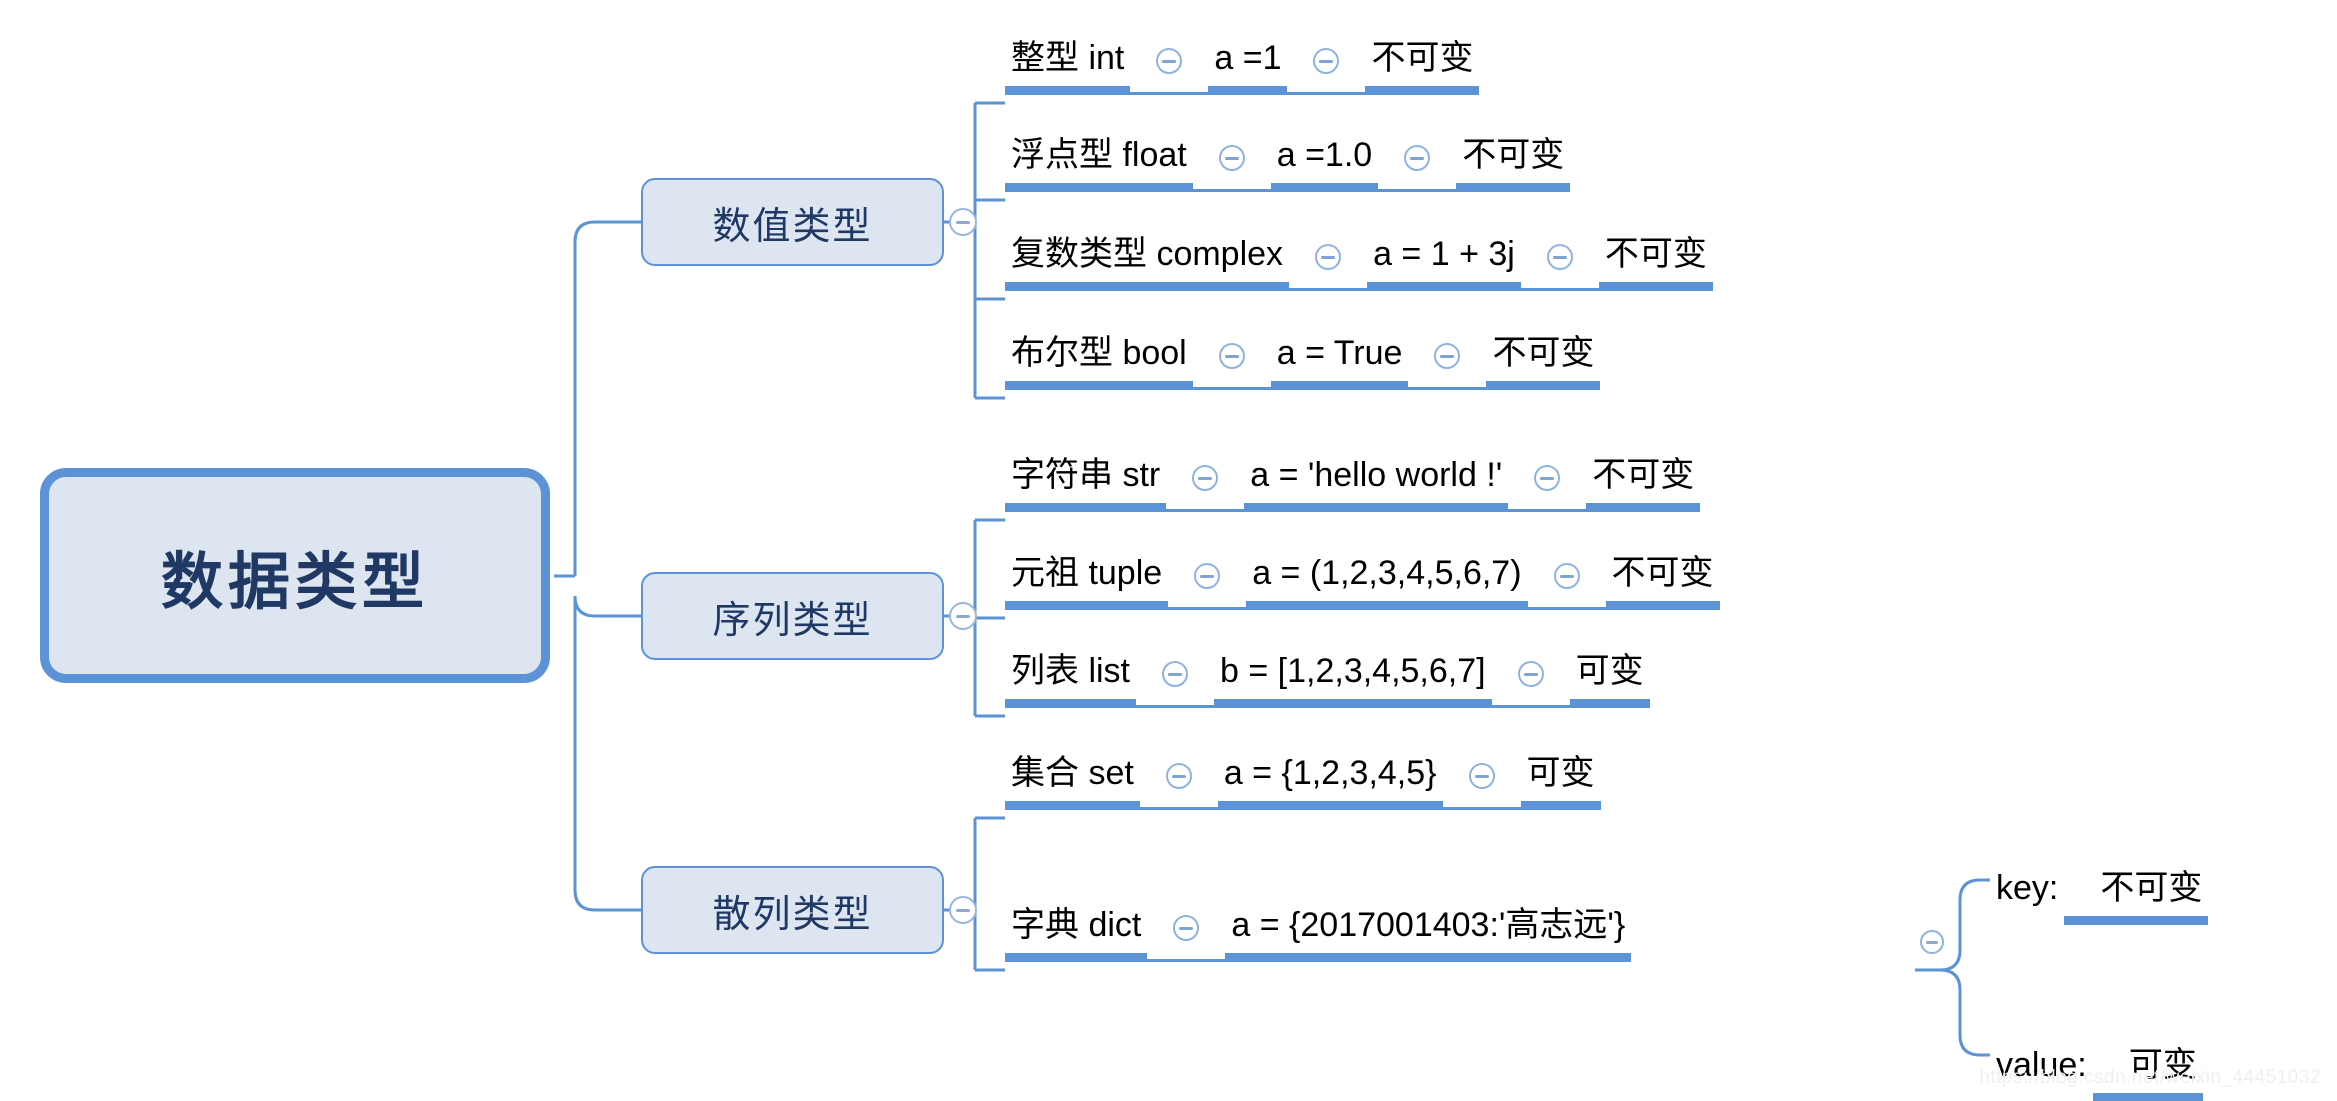 The image size is (2337, 1101). Describe the element at coordinates (792, 226) in the screenshot. I see `branch-node-label: 数值类型` at that location.